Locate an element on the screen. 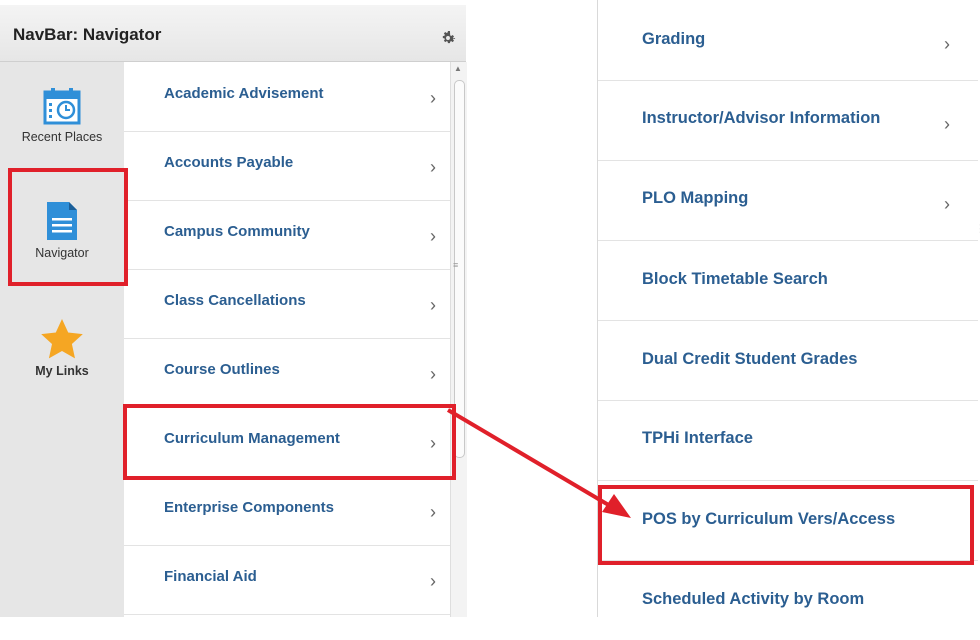 The image size is (980, 640). annotation-arrow is located at coordinates (538, 463).